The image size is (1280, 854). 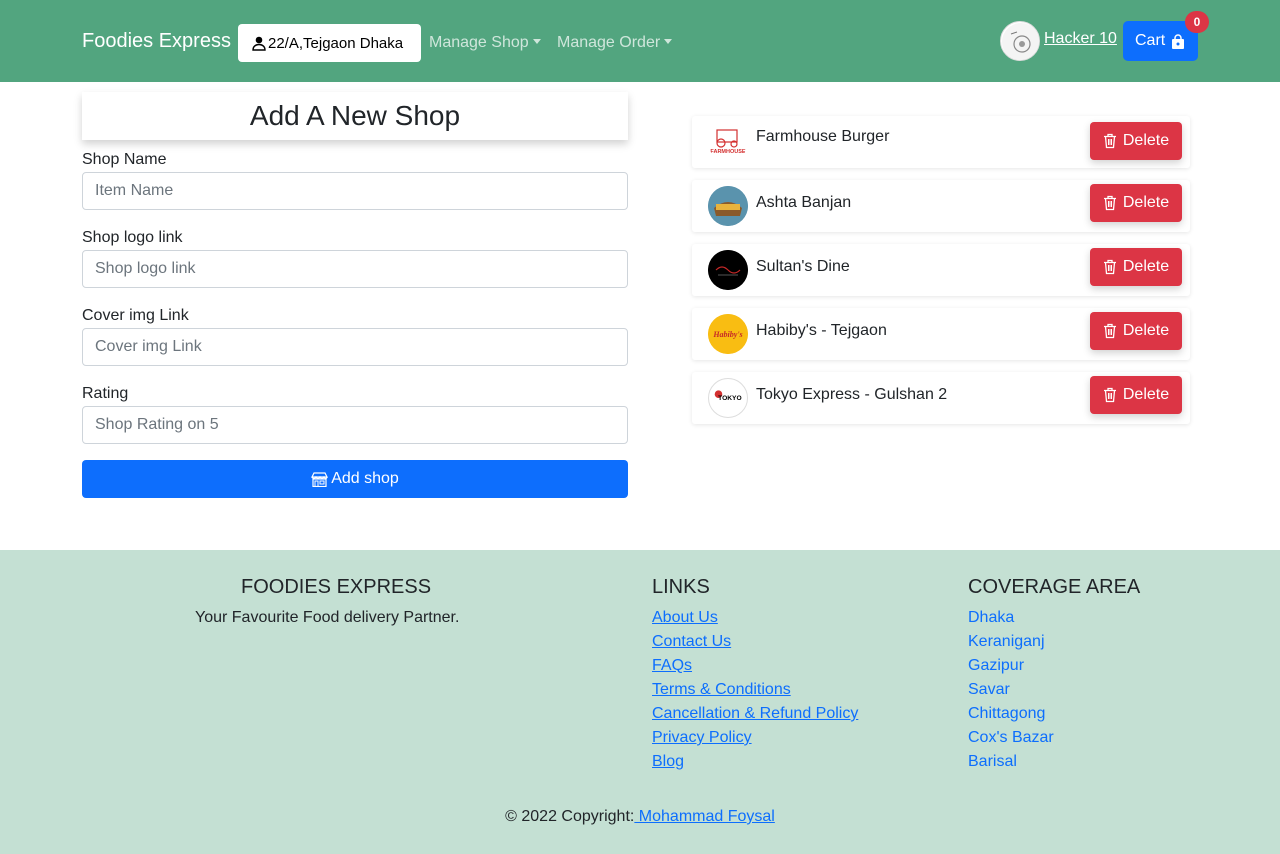 What do you see at coordinates (702, 738) in the screenshot?
I see `footer-link-privacy: Privacy Policy` at bounding box center [702, 738].